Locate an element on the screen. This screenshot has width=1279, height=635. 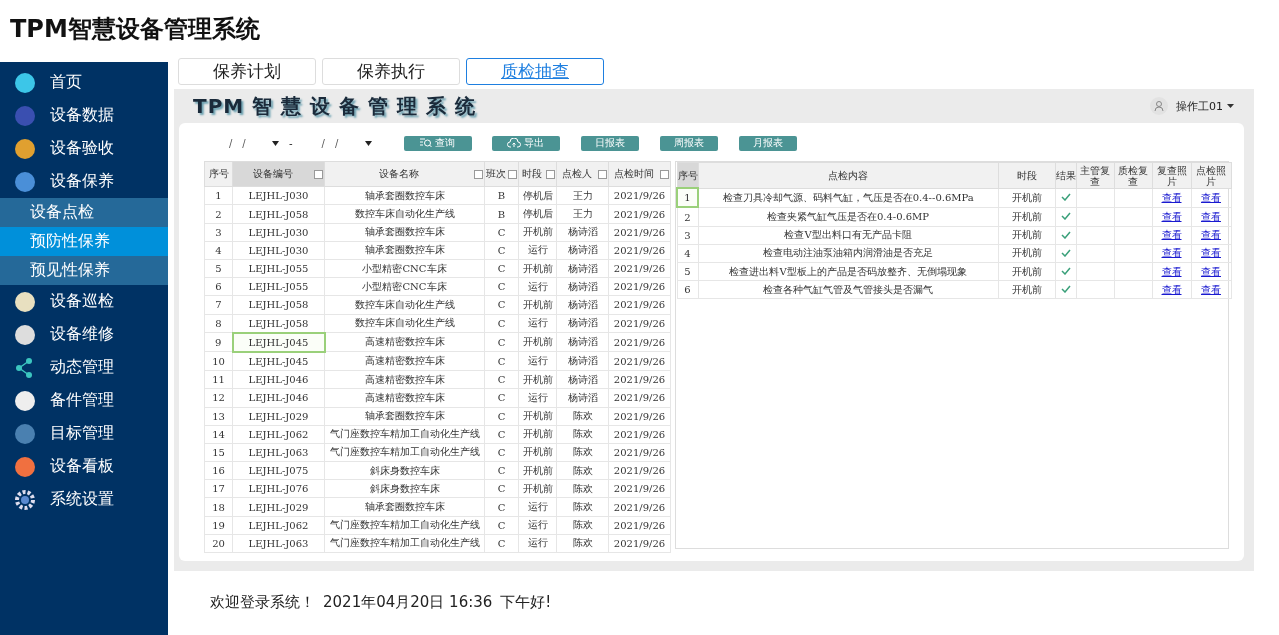
sidebar-item: 动态管理 is located at coordinates (84, 367).